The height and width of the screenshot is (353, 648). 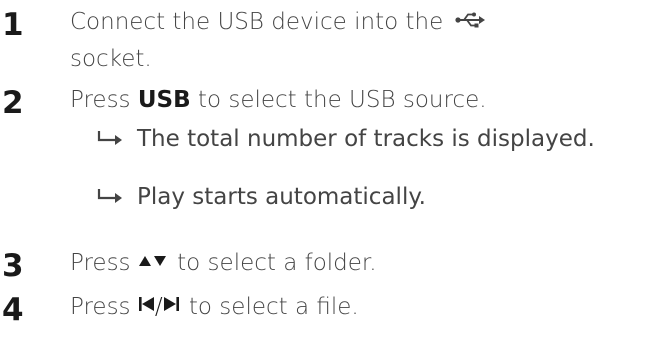 What do you see at coordinates (366, 139) in the screenshot?
I see `result-text: The total number of tracks is displayed.` at bounding box center [366, 139].